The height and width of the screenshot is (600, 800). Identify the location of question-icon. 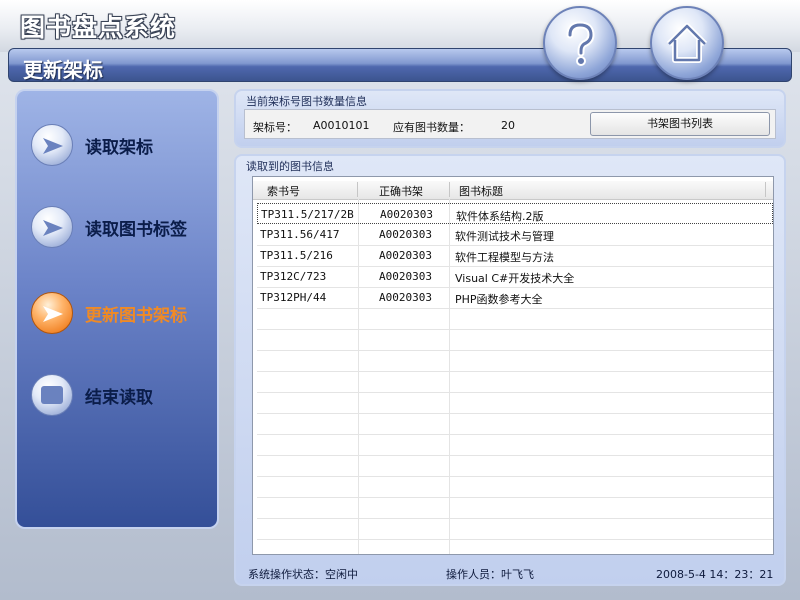
(580, 43).